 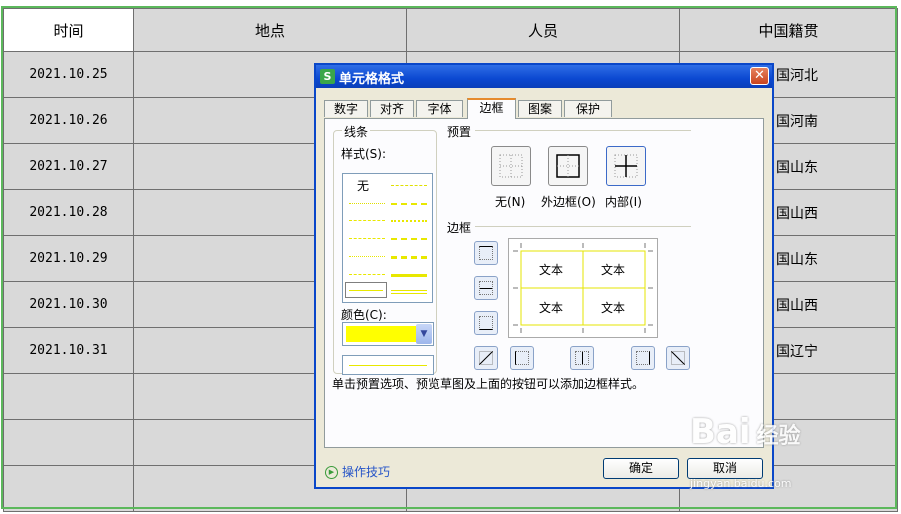 I want to click on header-cell-origin: 中国籍贯, so click(x=788, y=30).